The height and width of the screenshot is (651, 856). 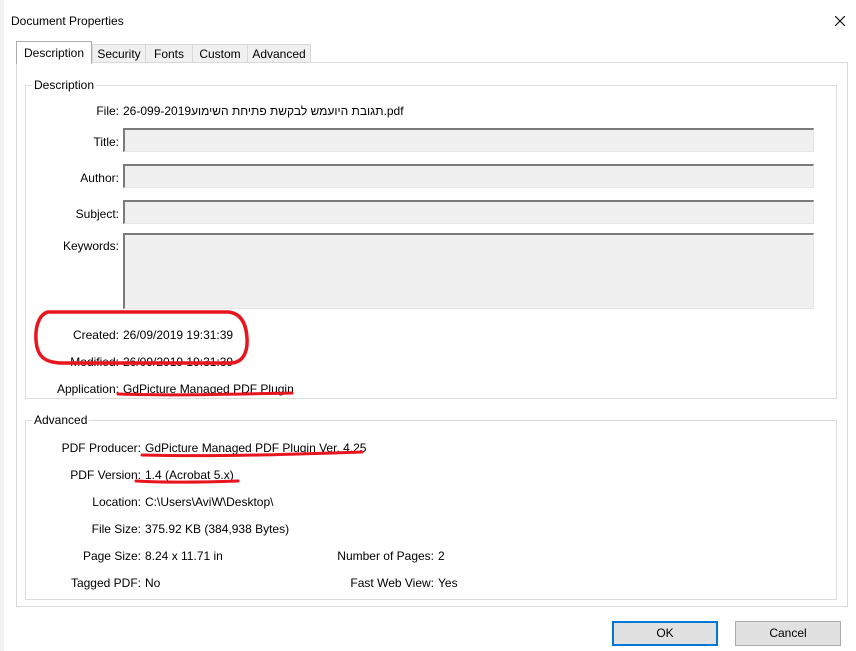 I want to click on created-label: Created:, so click(x=95, y=335).